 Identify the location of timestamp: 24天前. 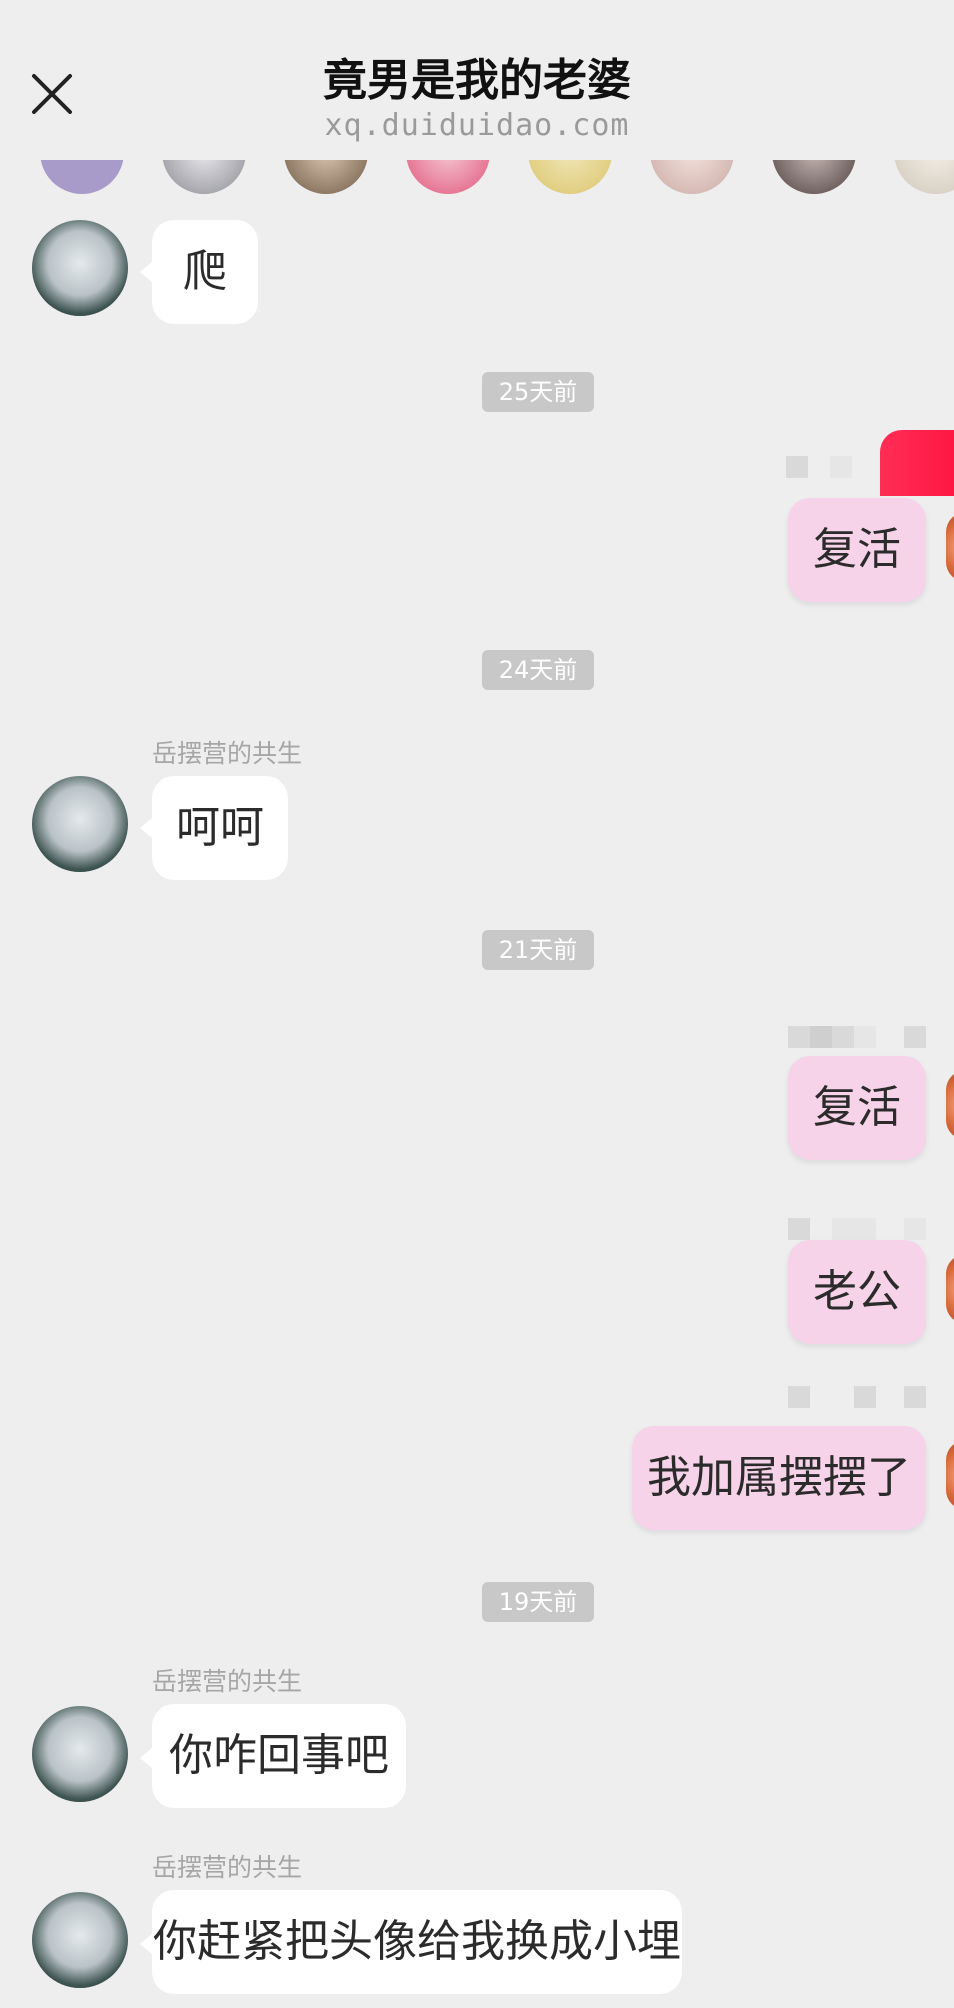
(538, 670).